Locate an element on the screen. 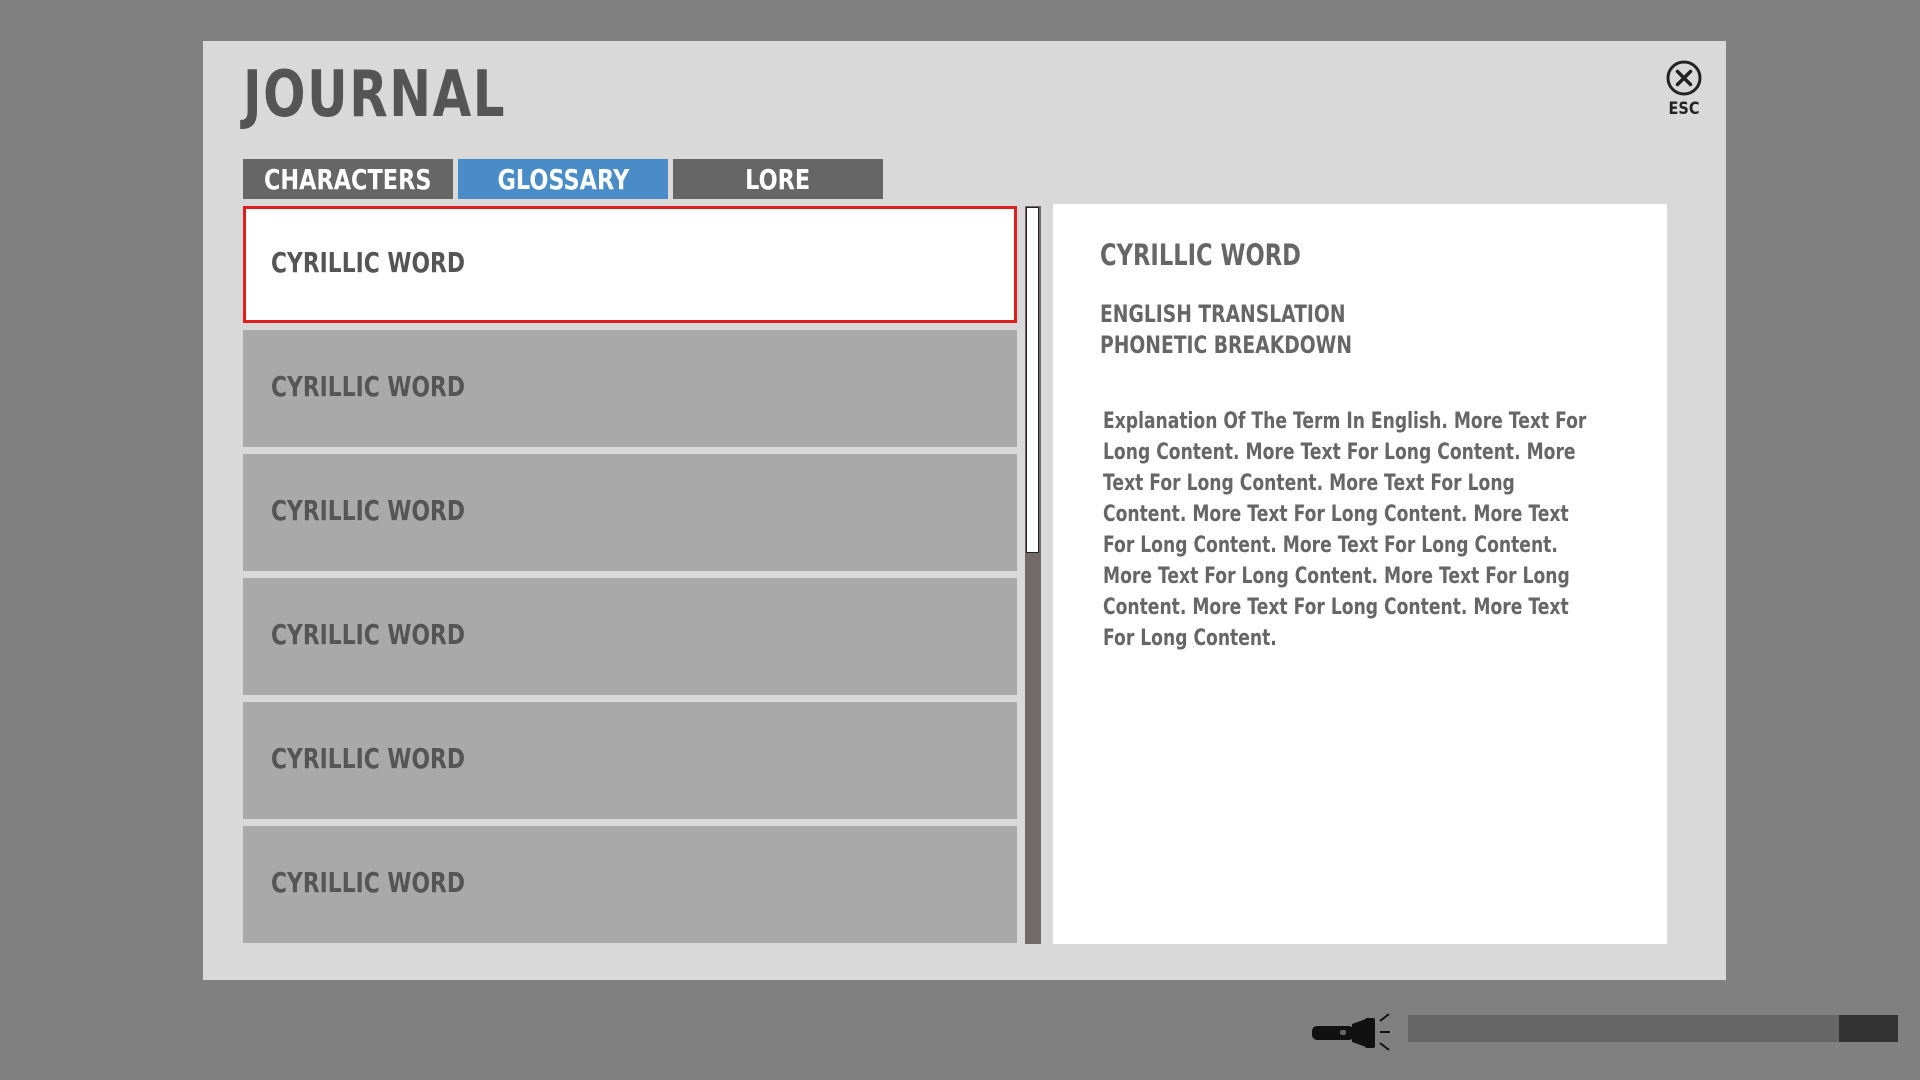 This screenshot has height=1080, width=1920. tab-label: CHARACTERS is located at coordinates (348, 179).